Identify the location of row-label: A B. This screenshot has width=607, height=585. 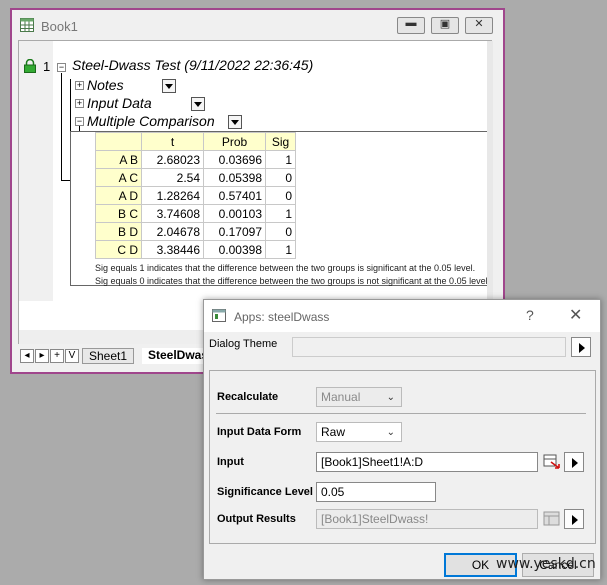
(118, 159).